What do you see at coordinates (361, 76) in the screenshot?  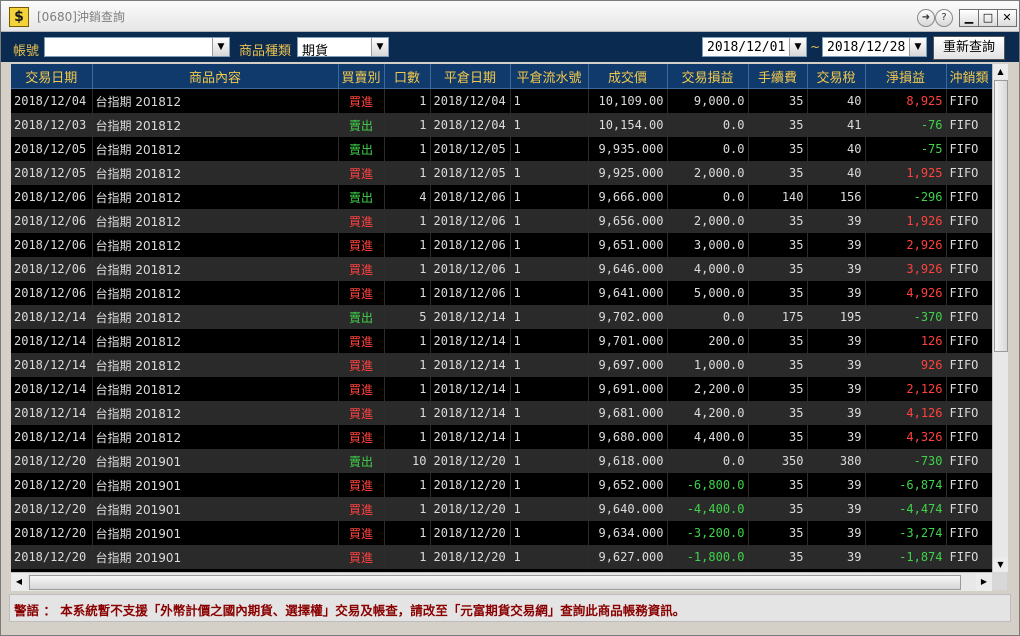 I see `column-header: 買賣別` at bounding box center [361, 76].